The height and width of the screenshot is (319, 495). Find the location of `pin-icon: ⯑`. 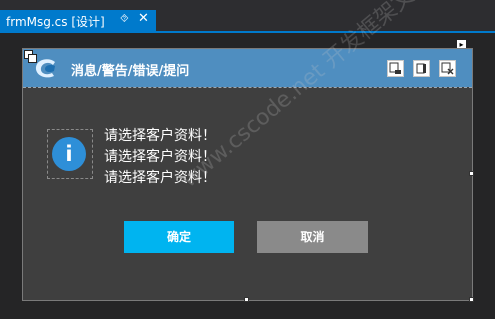

pin-icon: ⯑ is located at coordinates (124, 19).